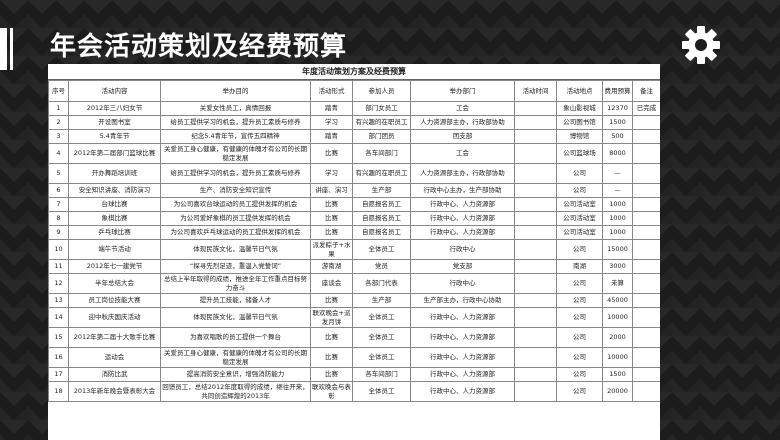 The width and height of the screenshot is (780, 440). What do you see at coordinates (58, 218) in the screenshot?
I see `table-cell: 8` at bounding box center [58, 218].